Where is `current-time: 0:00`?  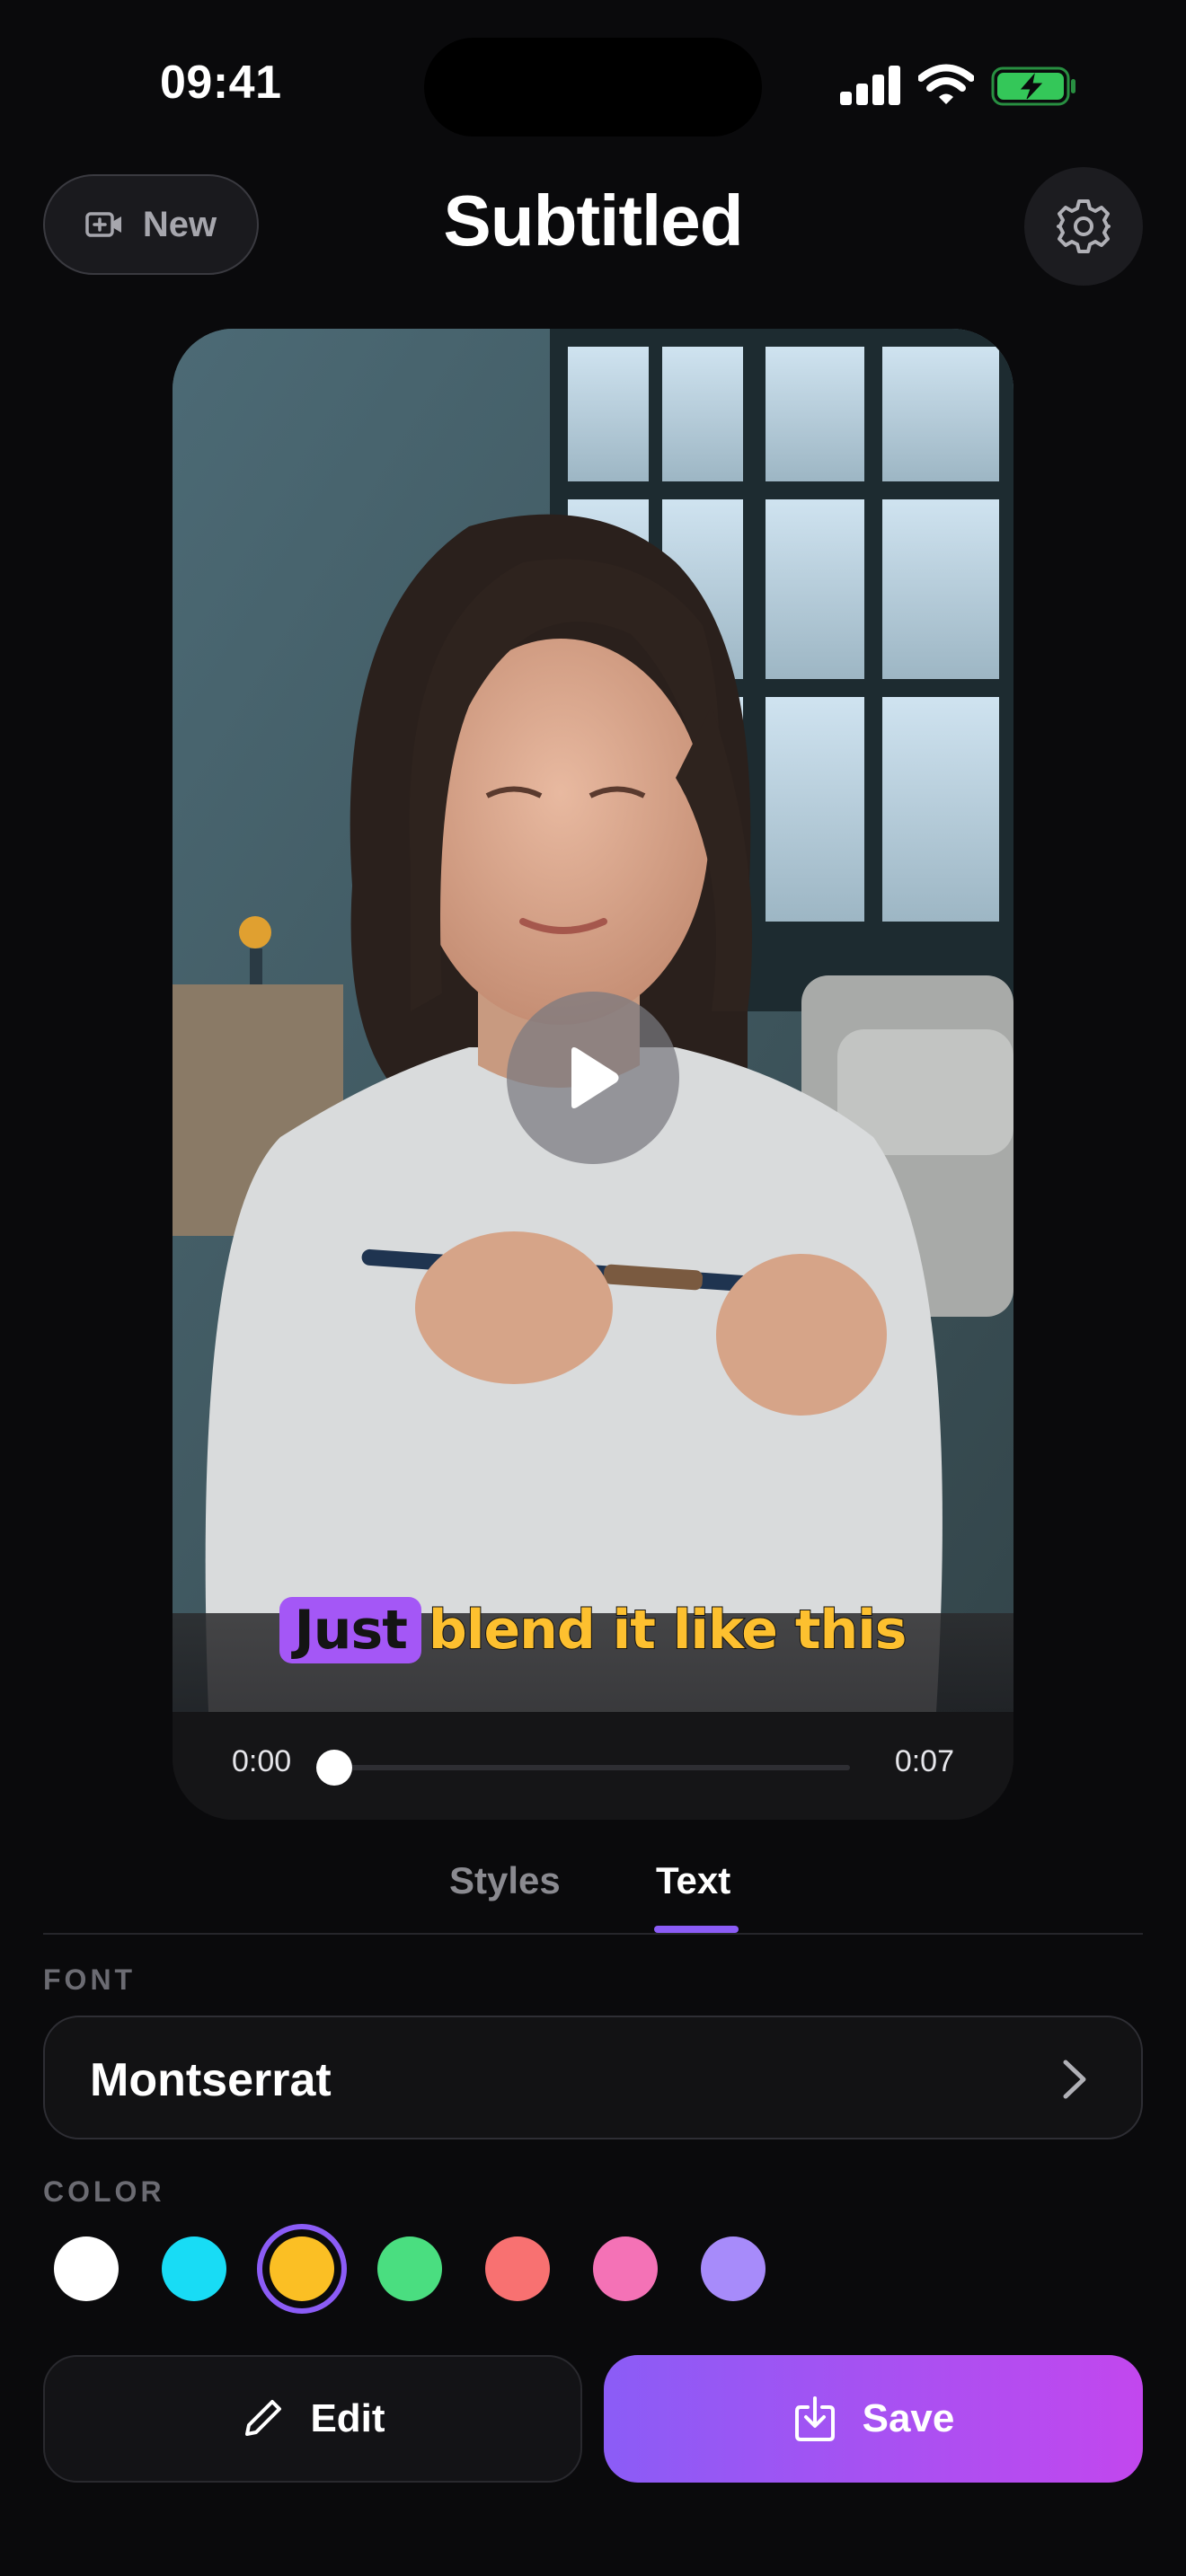 current-time: 0:00 is located at coordinates (262, 1761).